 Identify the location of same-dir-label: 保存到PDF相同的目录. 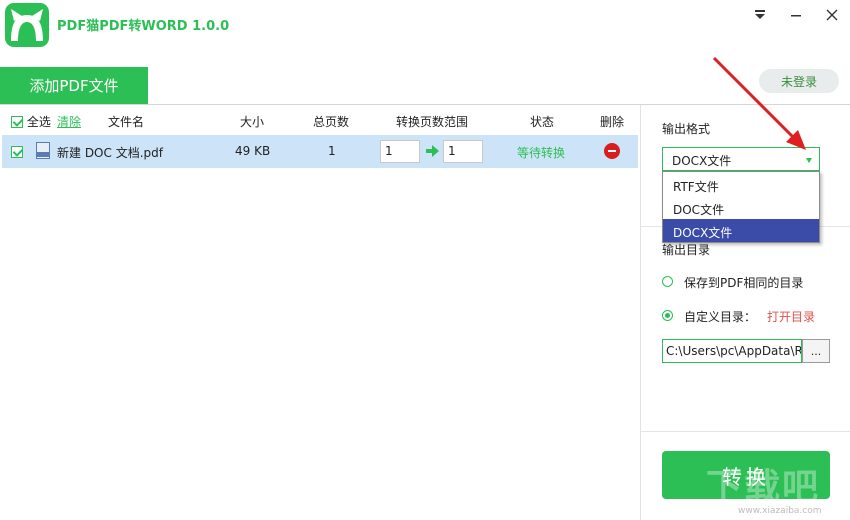
(743, 282).